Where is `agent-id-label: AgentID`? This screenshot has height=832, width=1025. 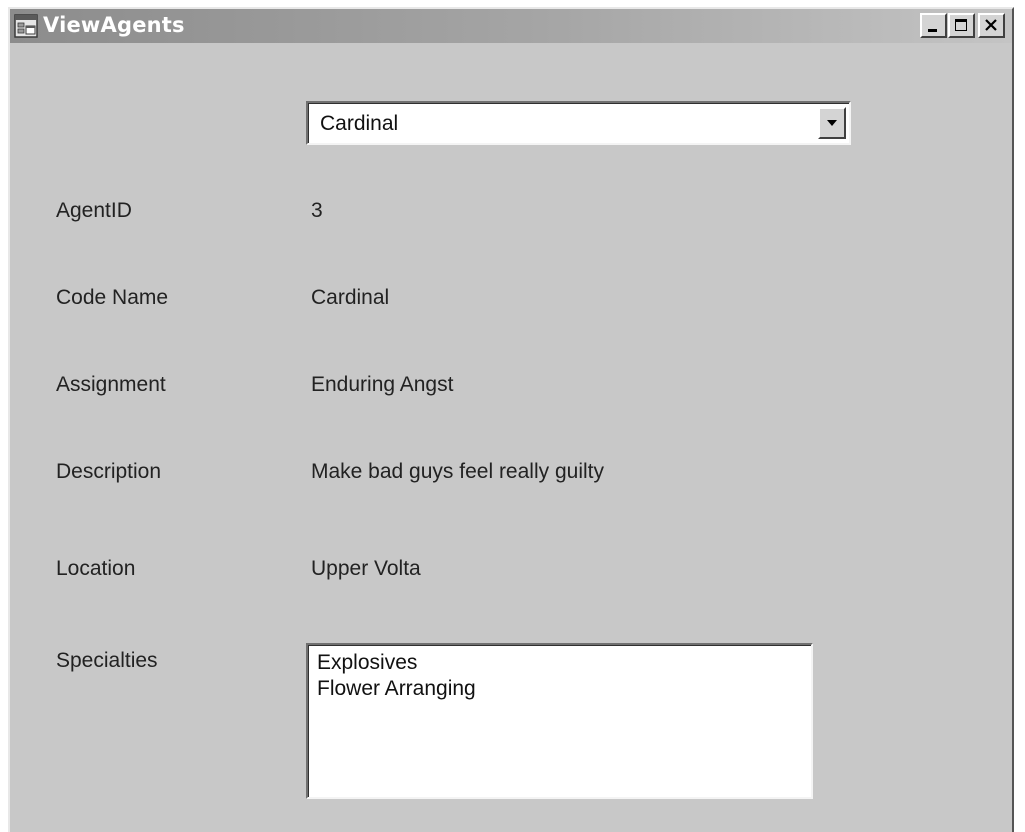 agent-id-label: AgentID is located at coordinates (94, 210).